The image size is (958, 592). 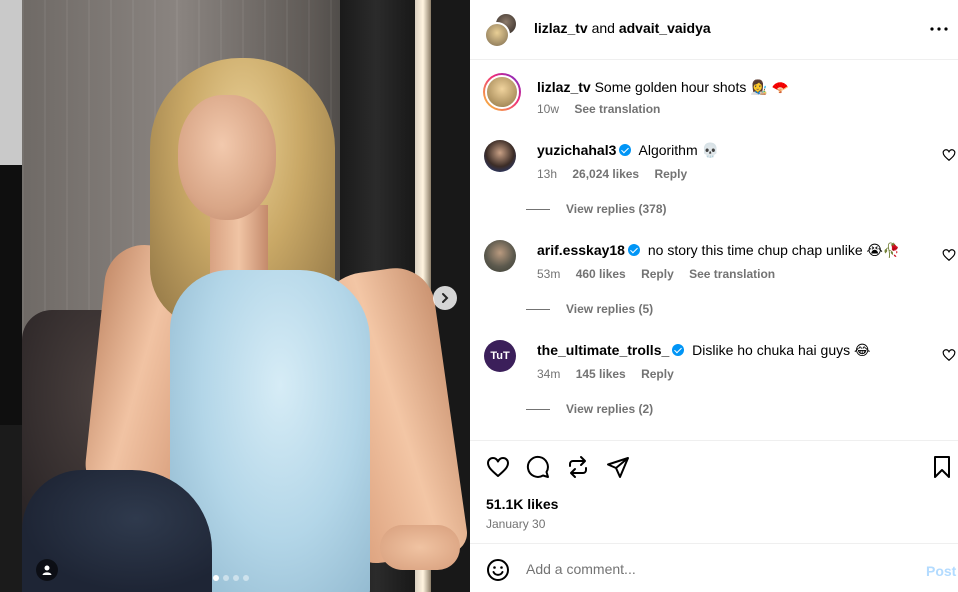 What do you see at coordinates (605, 174) in the screenshot?
I see `comment-likes: 26,024 likes` at bounding box center [605, 174].